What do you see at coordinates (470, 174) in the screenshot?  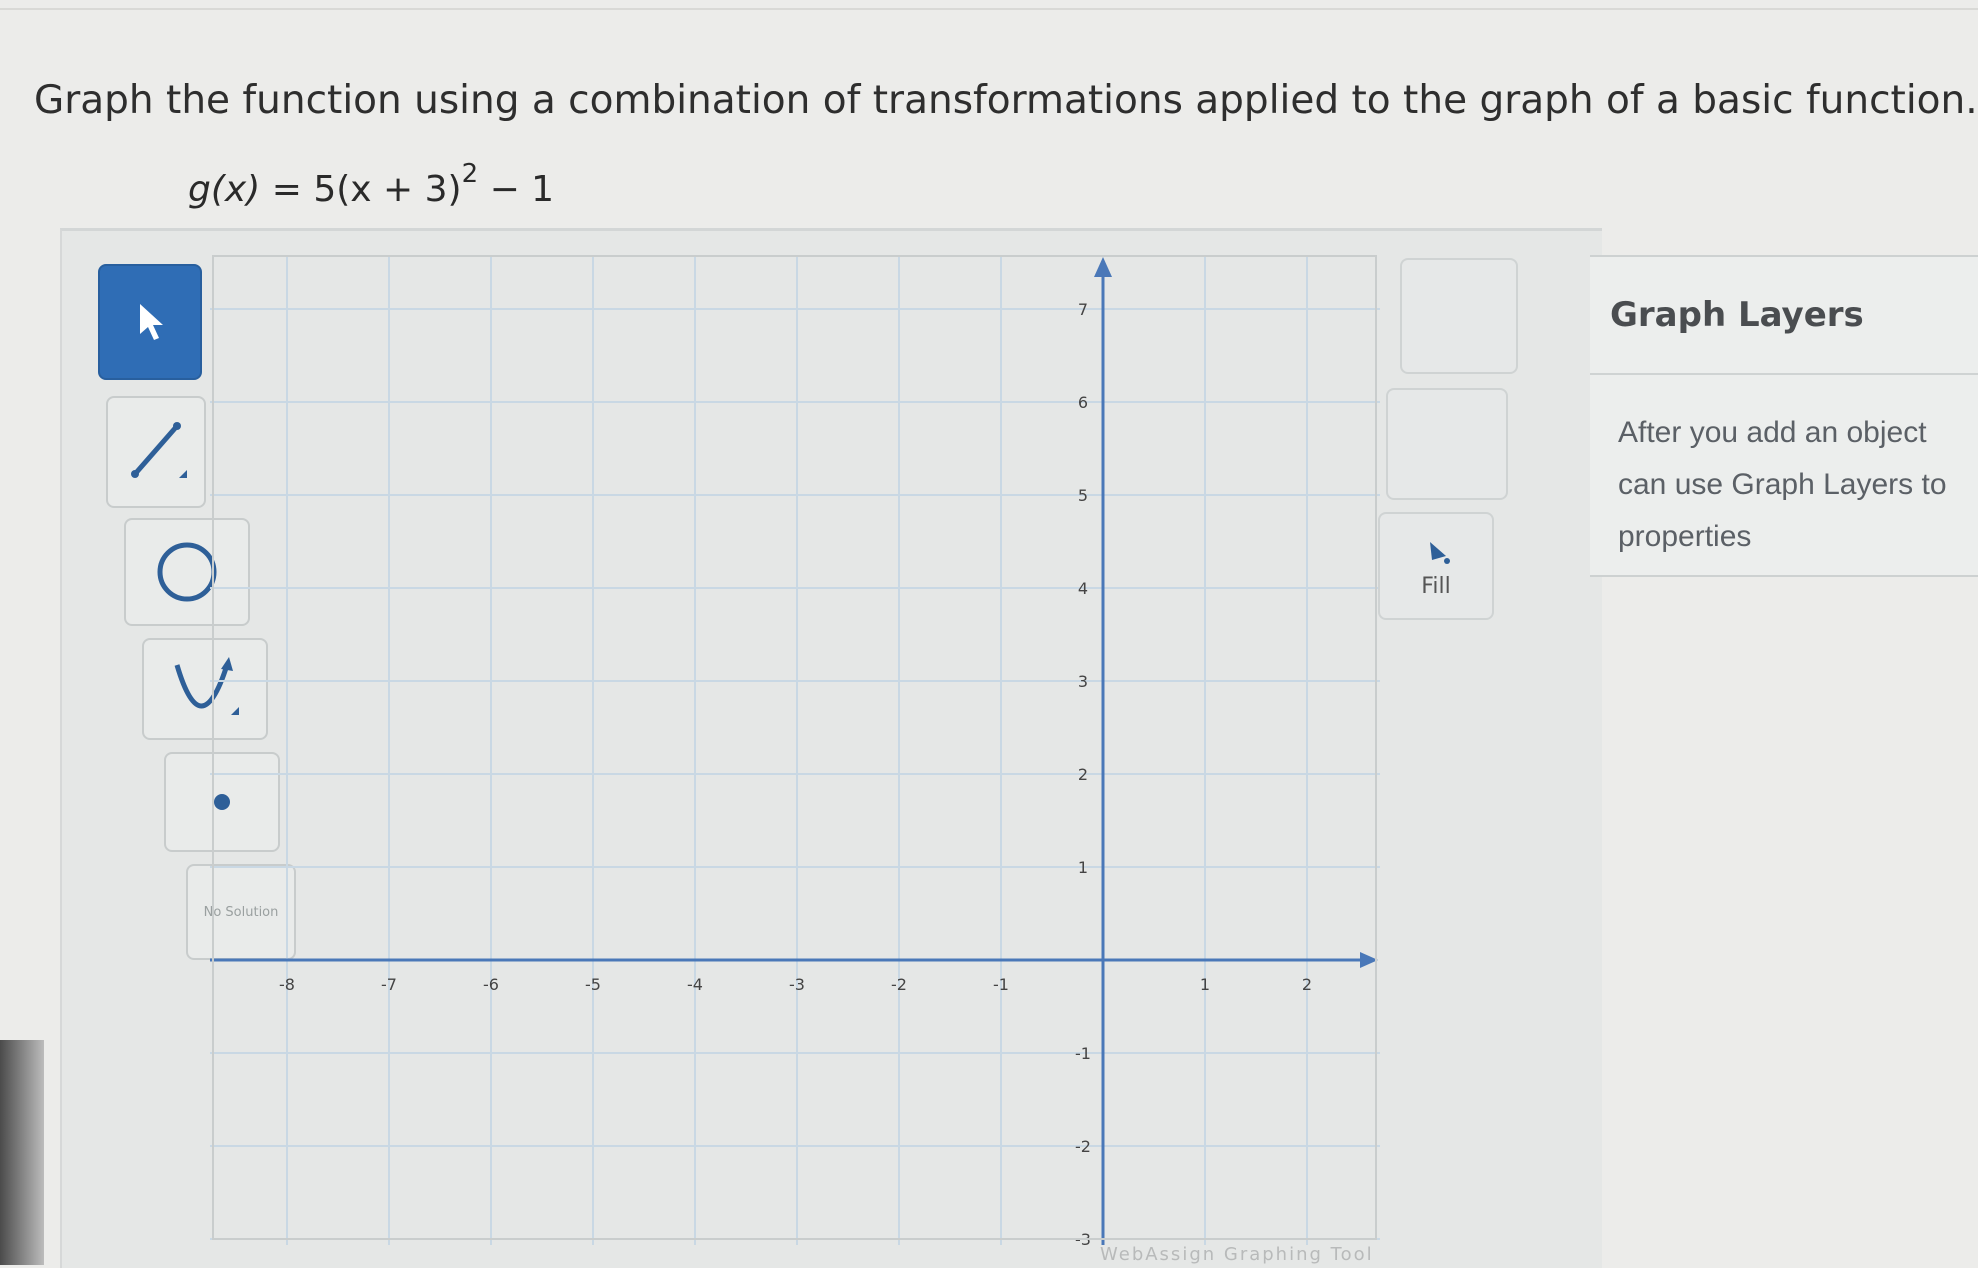 I see `equation-exponent: 2` at bounding box center [470, 174].